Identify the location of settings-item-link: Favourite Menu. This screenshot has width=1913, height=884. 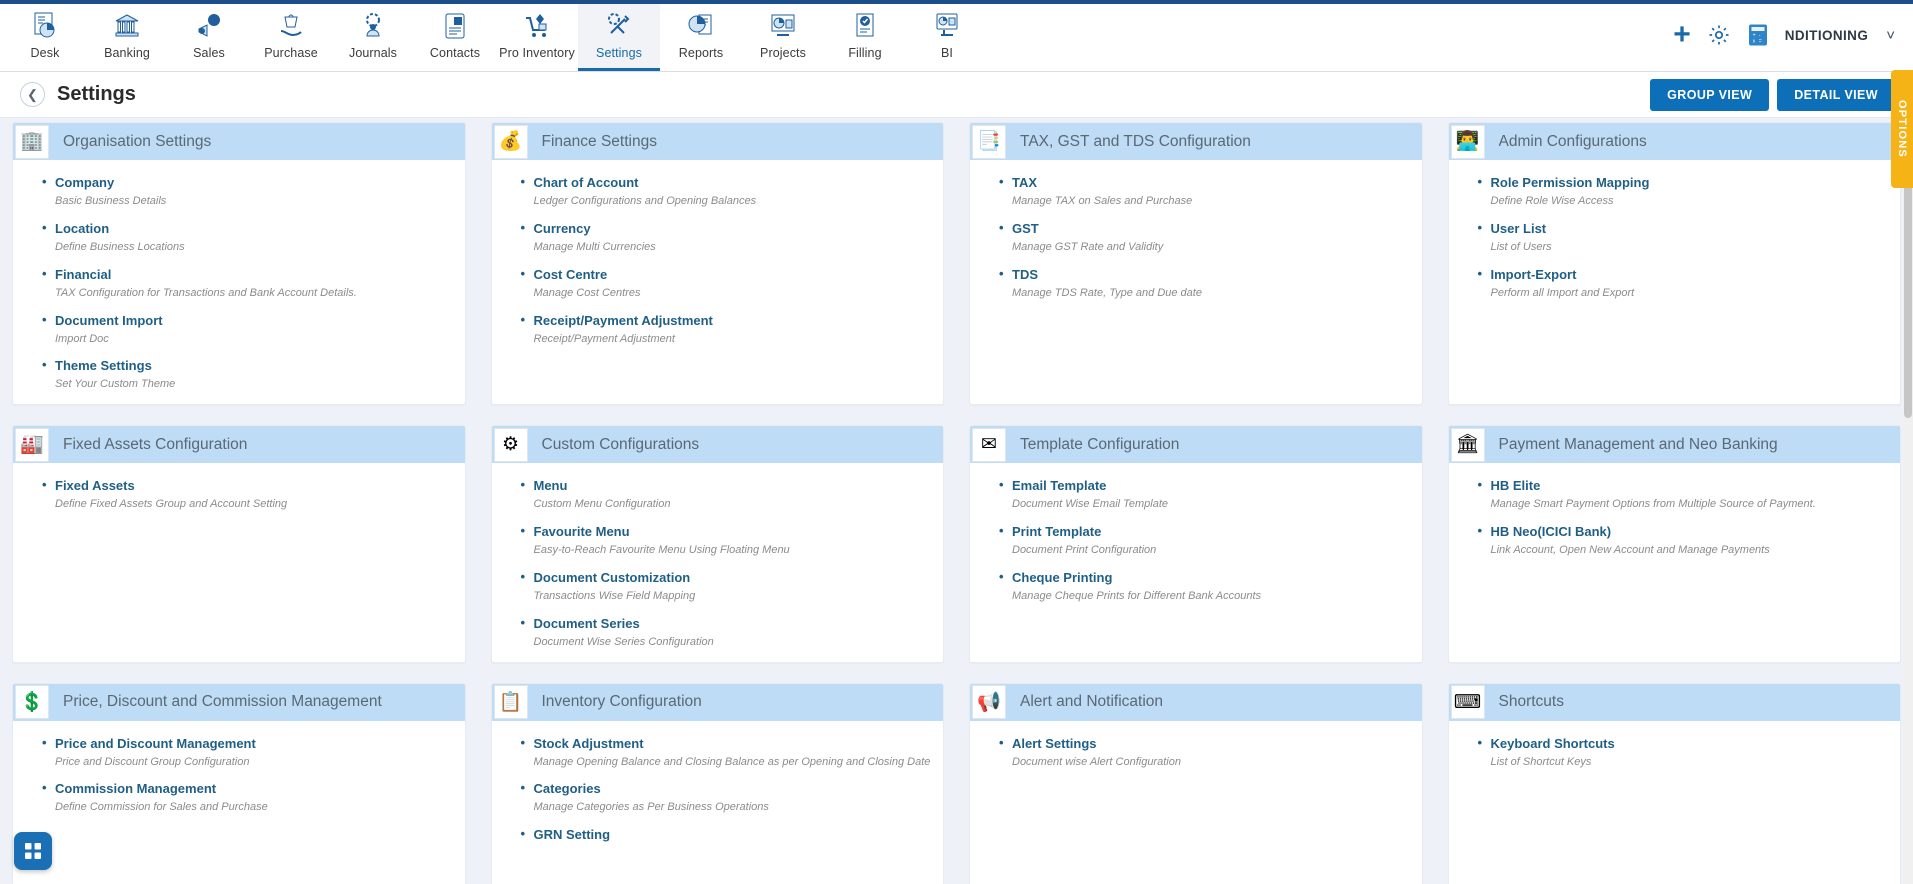
(574, 531).